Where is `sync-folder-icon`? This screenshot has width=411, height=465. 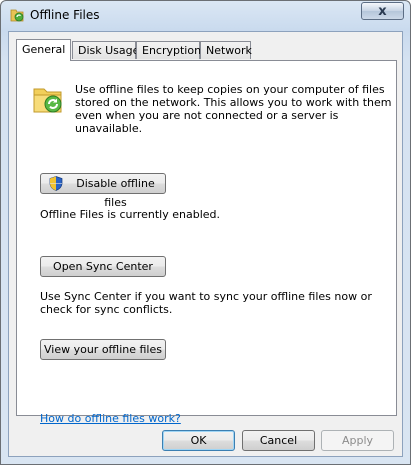 sync-folder-icon is located at coordinates (47, 100).